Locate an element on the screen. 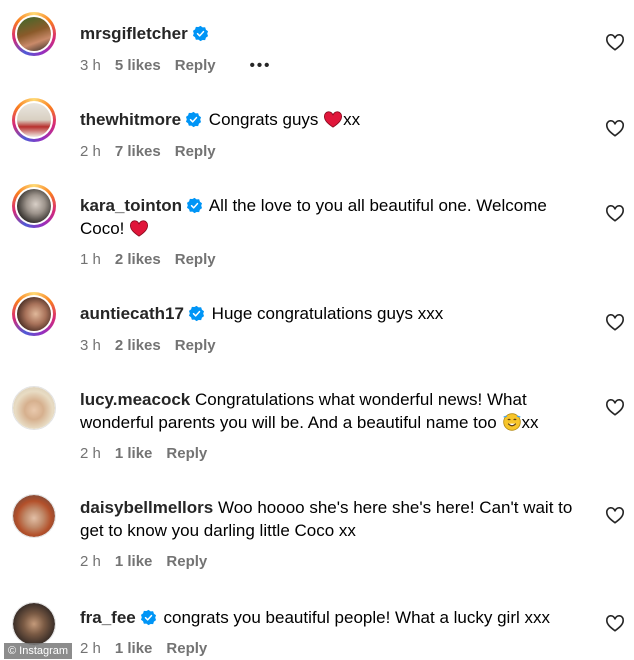  username: thewhitmore is located at coordinates (130, 119).